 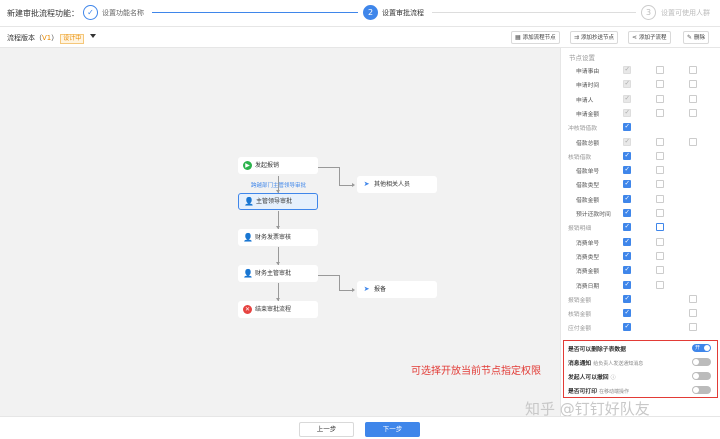 I want to click on branch-label: 跨越部门主管领导审批, so click(x=279, y=186).